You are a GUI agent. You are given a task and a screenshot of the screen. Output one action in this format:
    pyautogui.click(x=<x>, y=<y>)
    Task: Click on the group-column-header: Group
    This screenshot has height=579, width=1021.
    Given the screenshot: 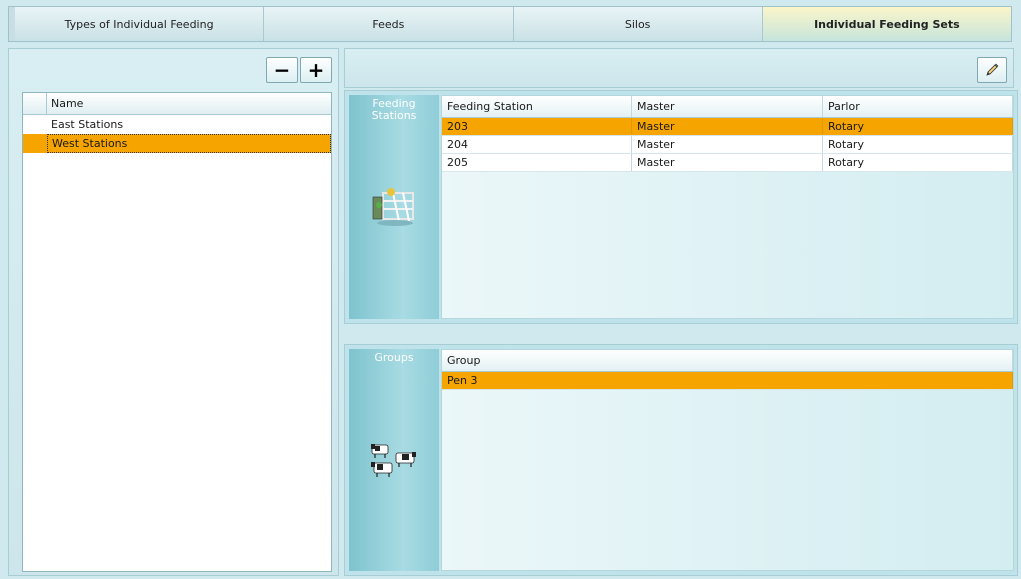 What is the action you would take?
    pyautogui.click(x=727, y=360)
    